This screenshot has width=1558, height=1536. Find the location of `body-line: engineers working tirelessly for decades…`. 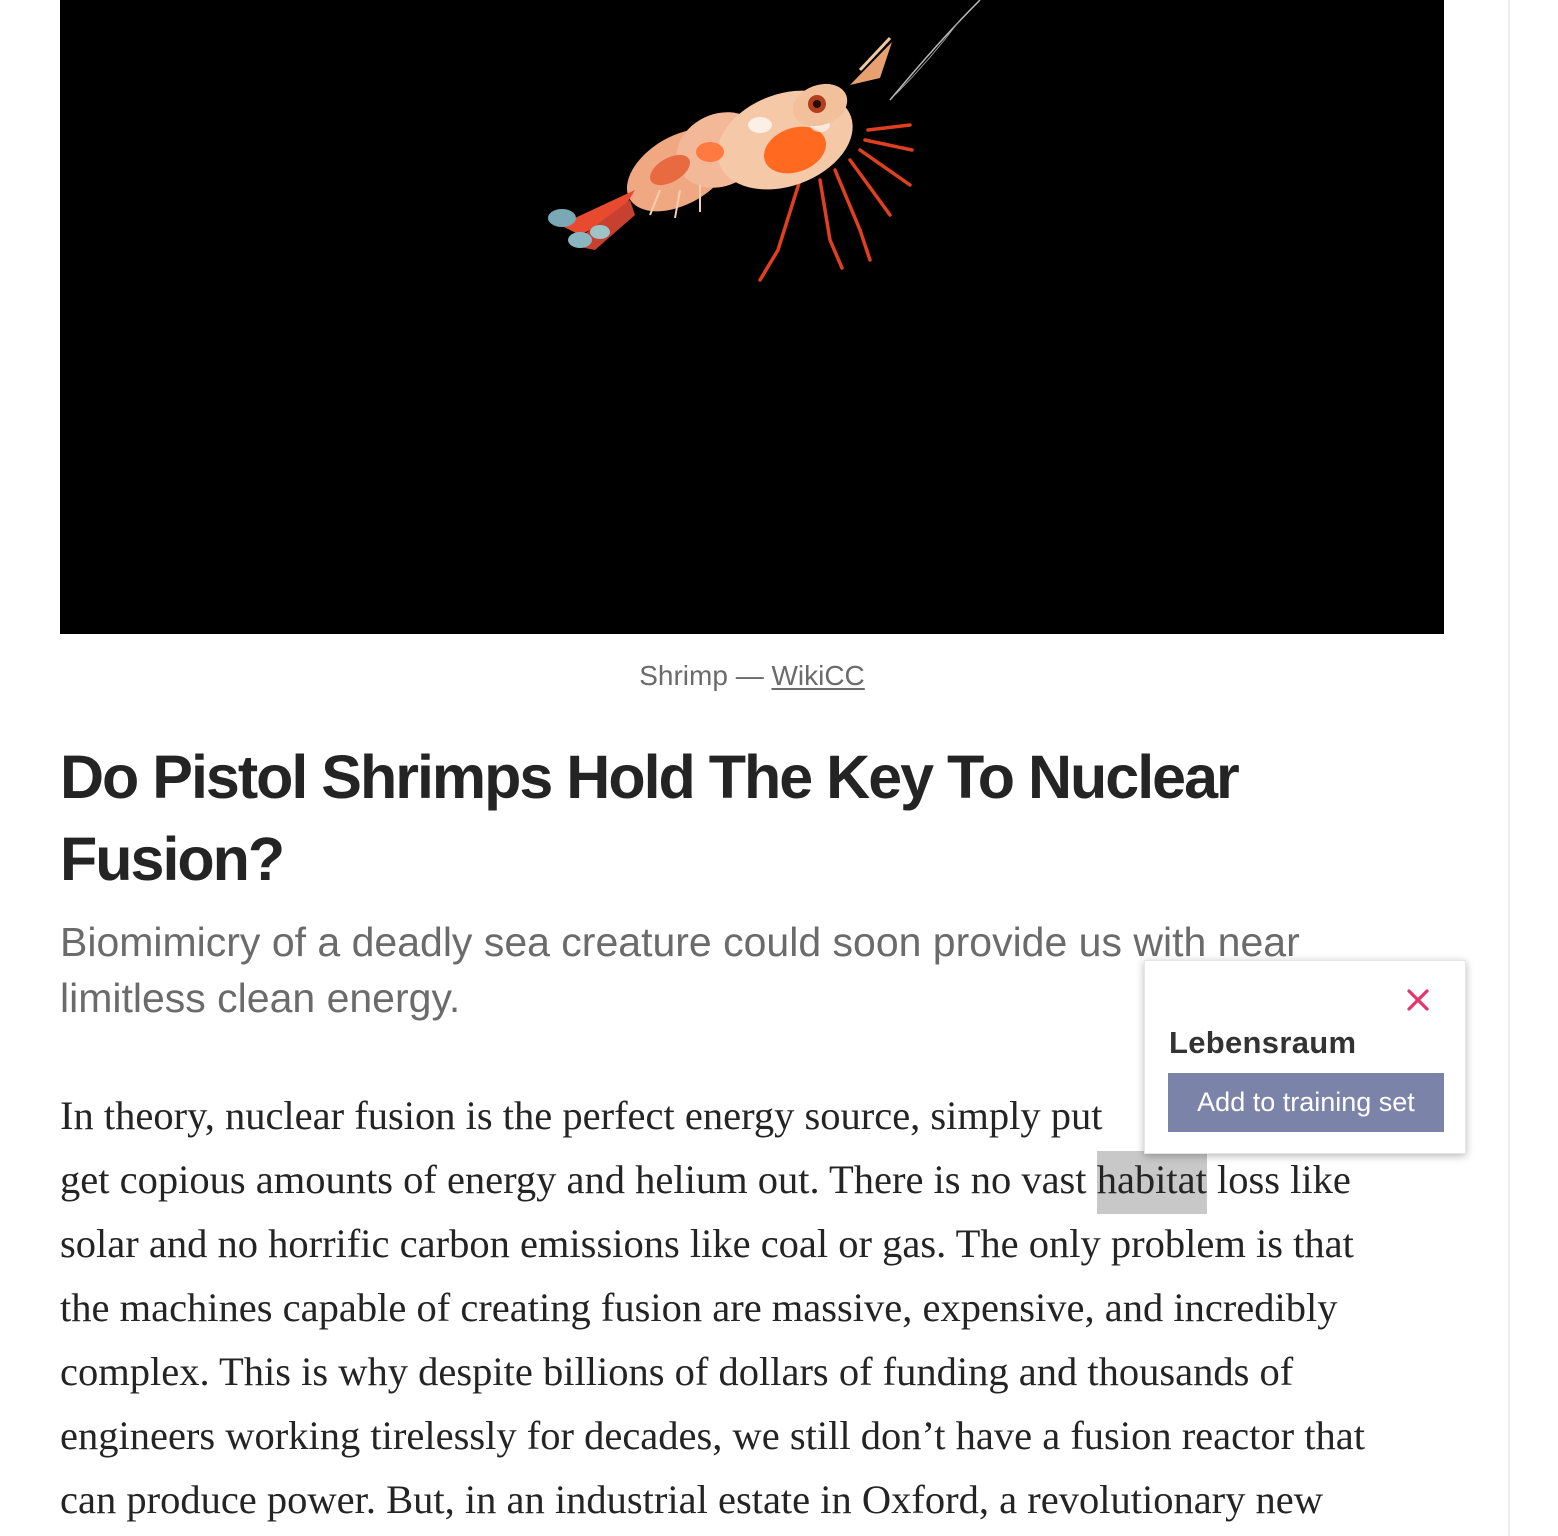

body-line: engineers working tirelessly for decades… is located at coordinates (712, 1435).